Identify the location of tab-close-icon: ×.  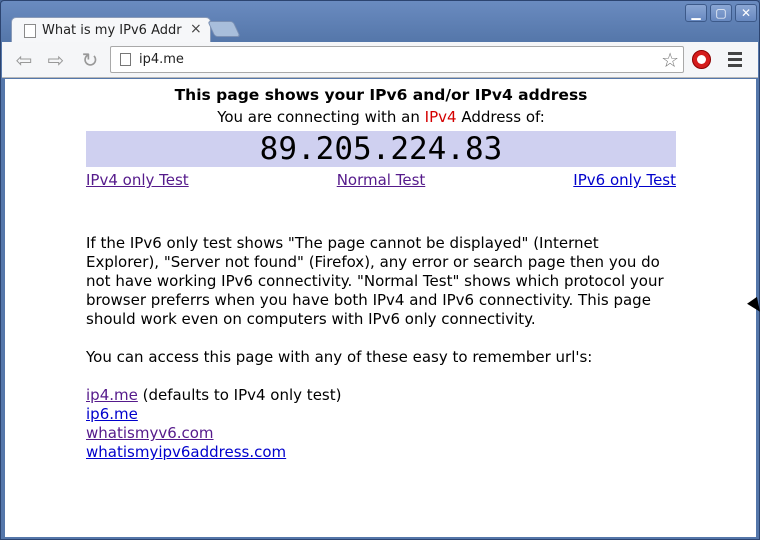
(196, 29).